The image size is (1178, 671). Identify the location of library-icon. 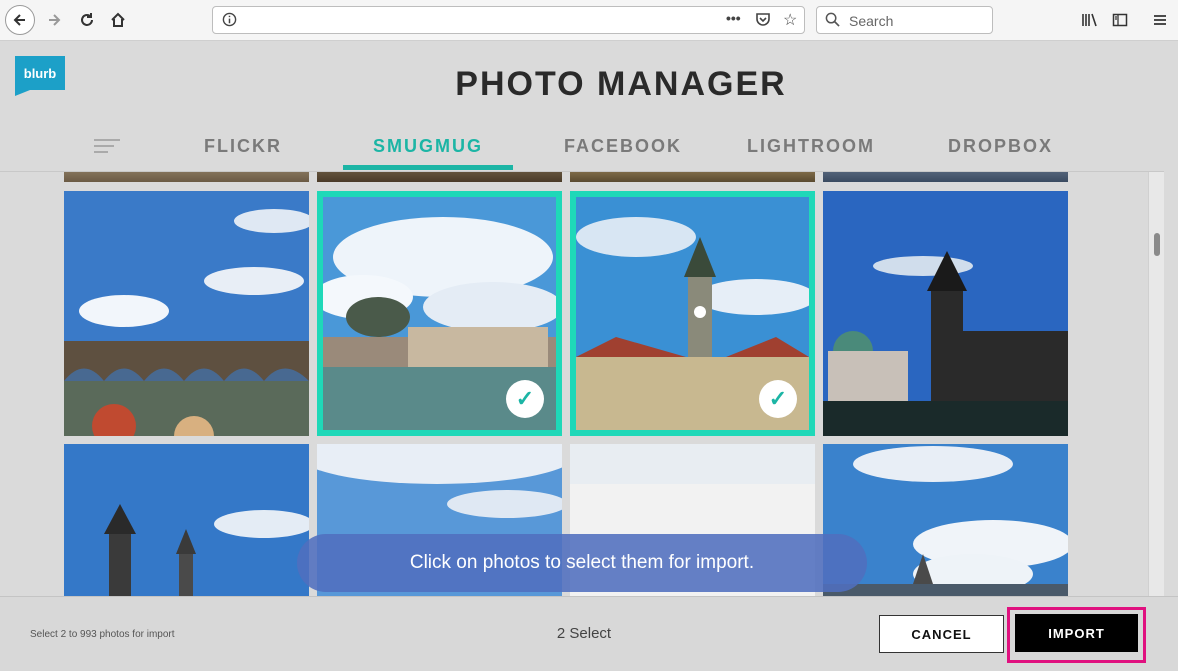
(1090, 20).